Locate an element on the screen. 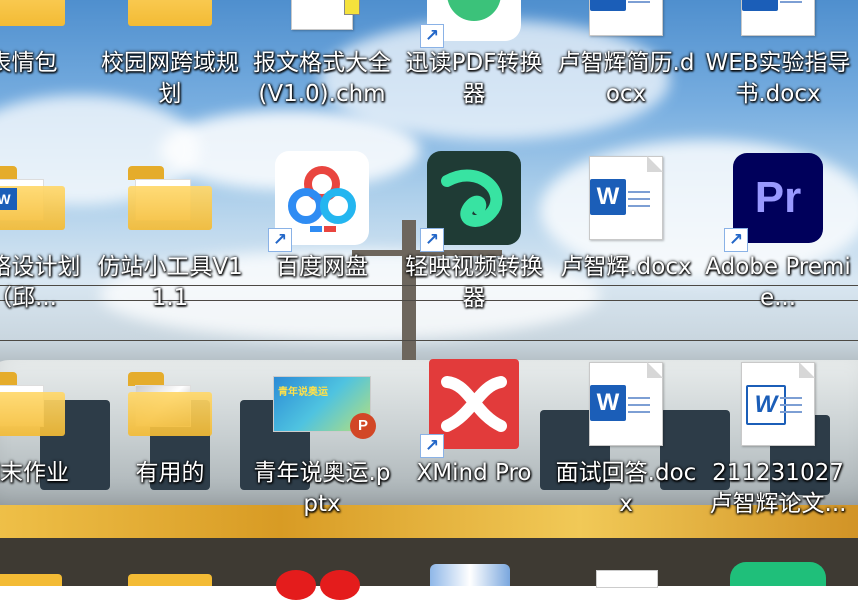  icon-label: 迅读PDF转换器 is located at coordinates (474, 78).